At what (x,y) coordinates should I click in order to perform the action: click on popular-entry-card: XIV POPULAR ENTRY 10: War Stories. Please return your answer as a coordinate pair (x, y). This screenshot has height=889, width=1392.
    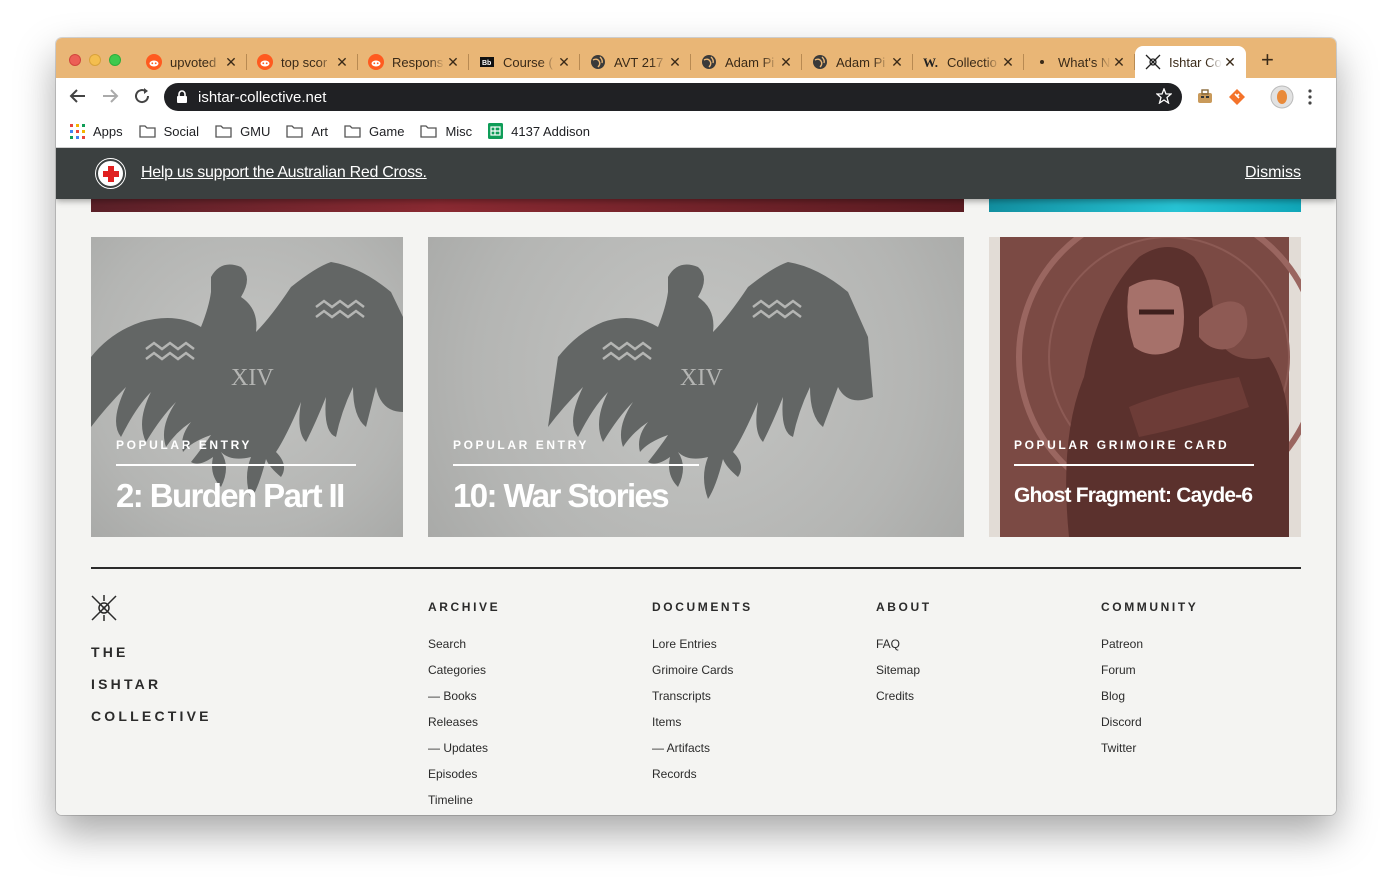
    Looking at the image, I should click on (696, 387).